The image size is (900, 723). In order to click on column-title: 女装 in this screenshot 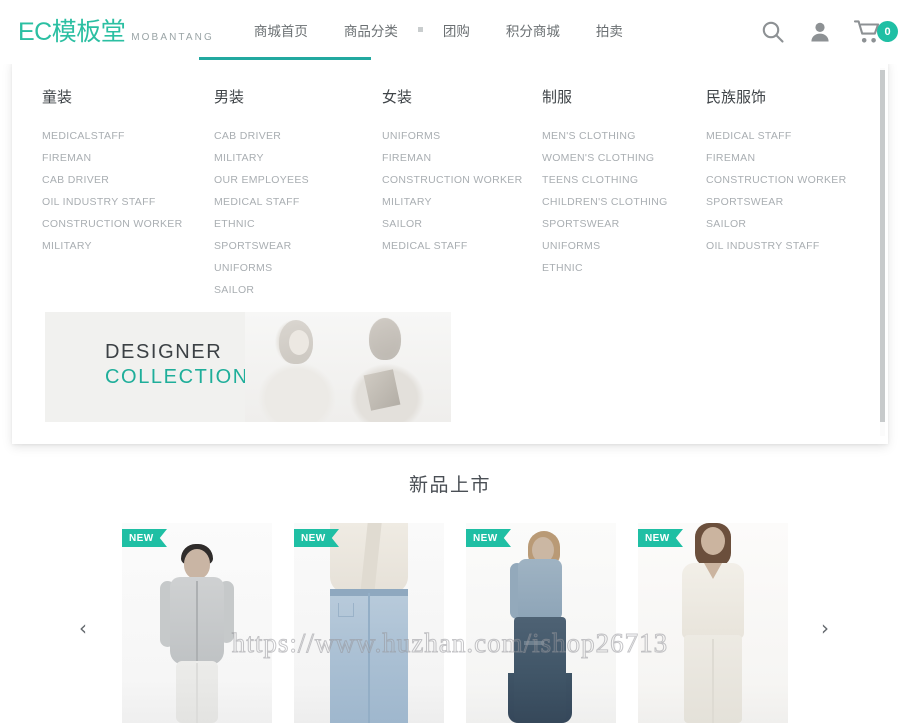, I will do `click(397, 97)`.